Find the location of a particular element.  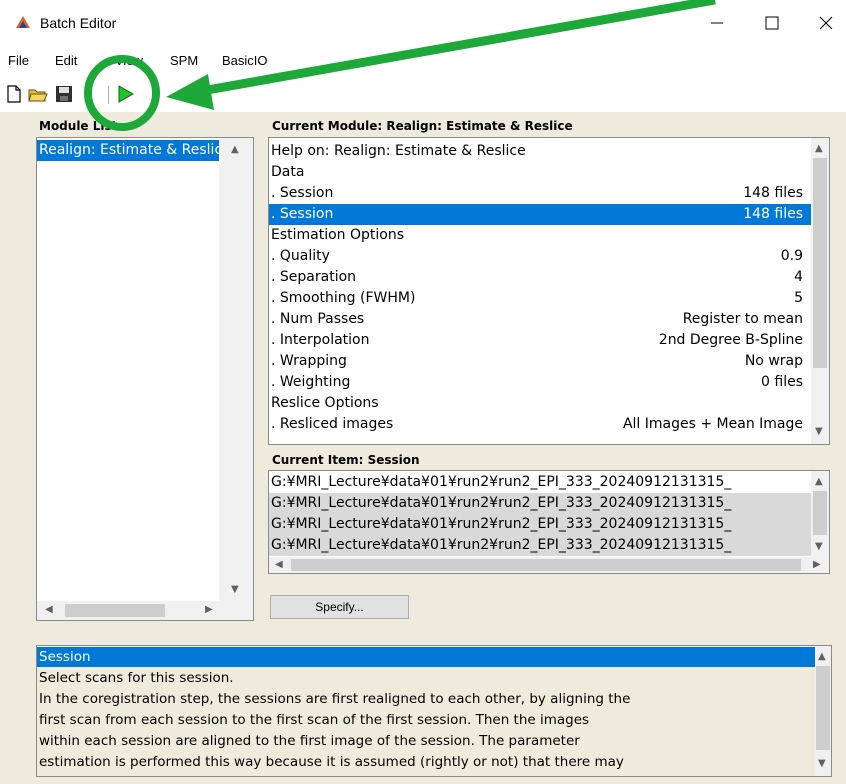

menu-edit: Edit is located at coordinates (66, 60).